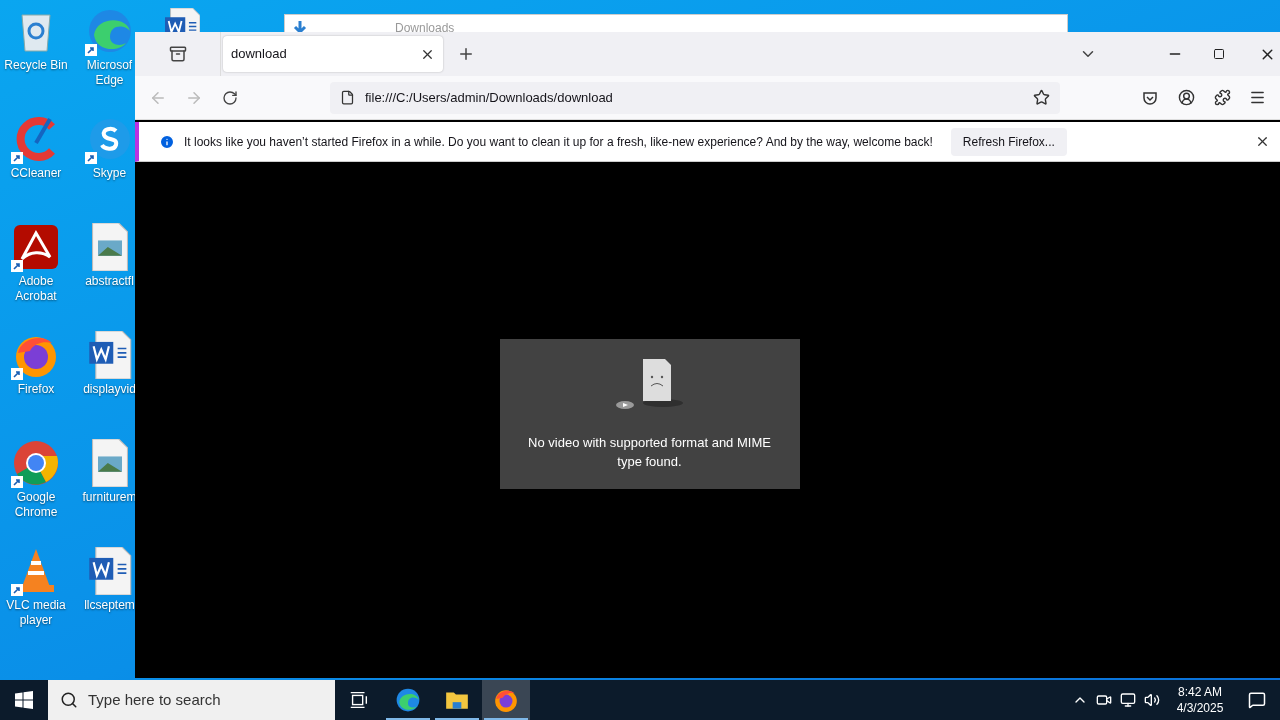 The image size is (1280, 720). What do you see at coordinates (1257, 700) in the screenshot?
I see `notifications-icon` at bounding box center [1257, 700].